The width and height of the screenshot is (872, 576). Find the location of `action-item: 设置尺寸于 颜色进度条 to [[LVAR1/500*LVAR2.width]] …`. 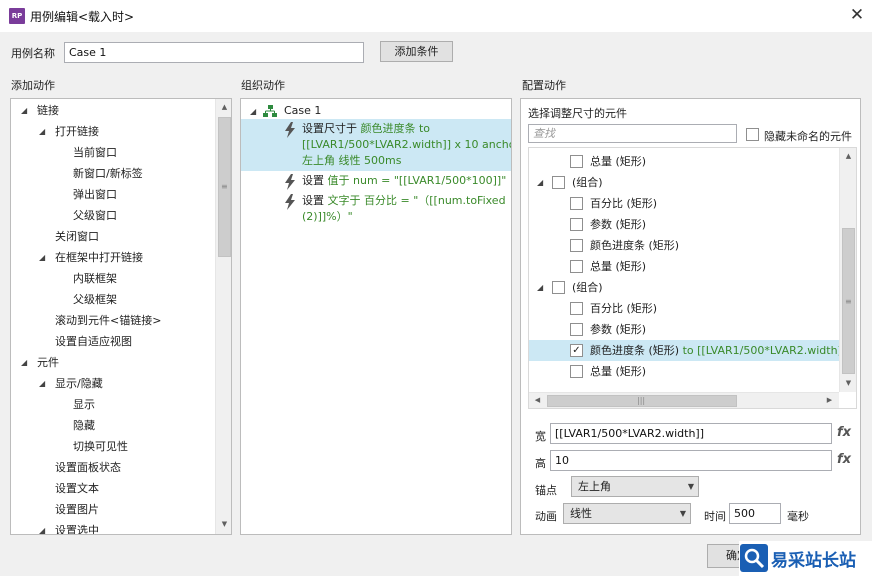

action-item: 设置尺寸于 颜色进度条 to [[LVAR1/500*LVAR2.width]] … is located at coordinates (376, 145).